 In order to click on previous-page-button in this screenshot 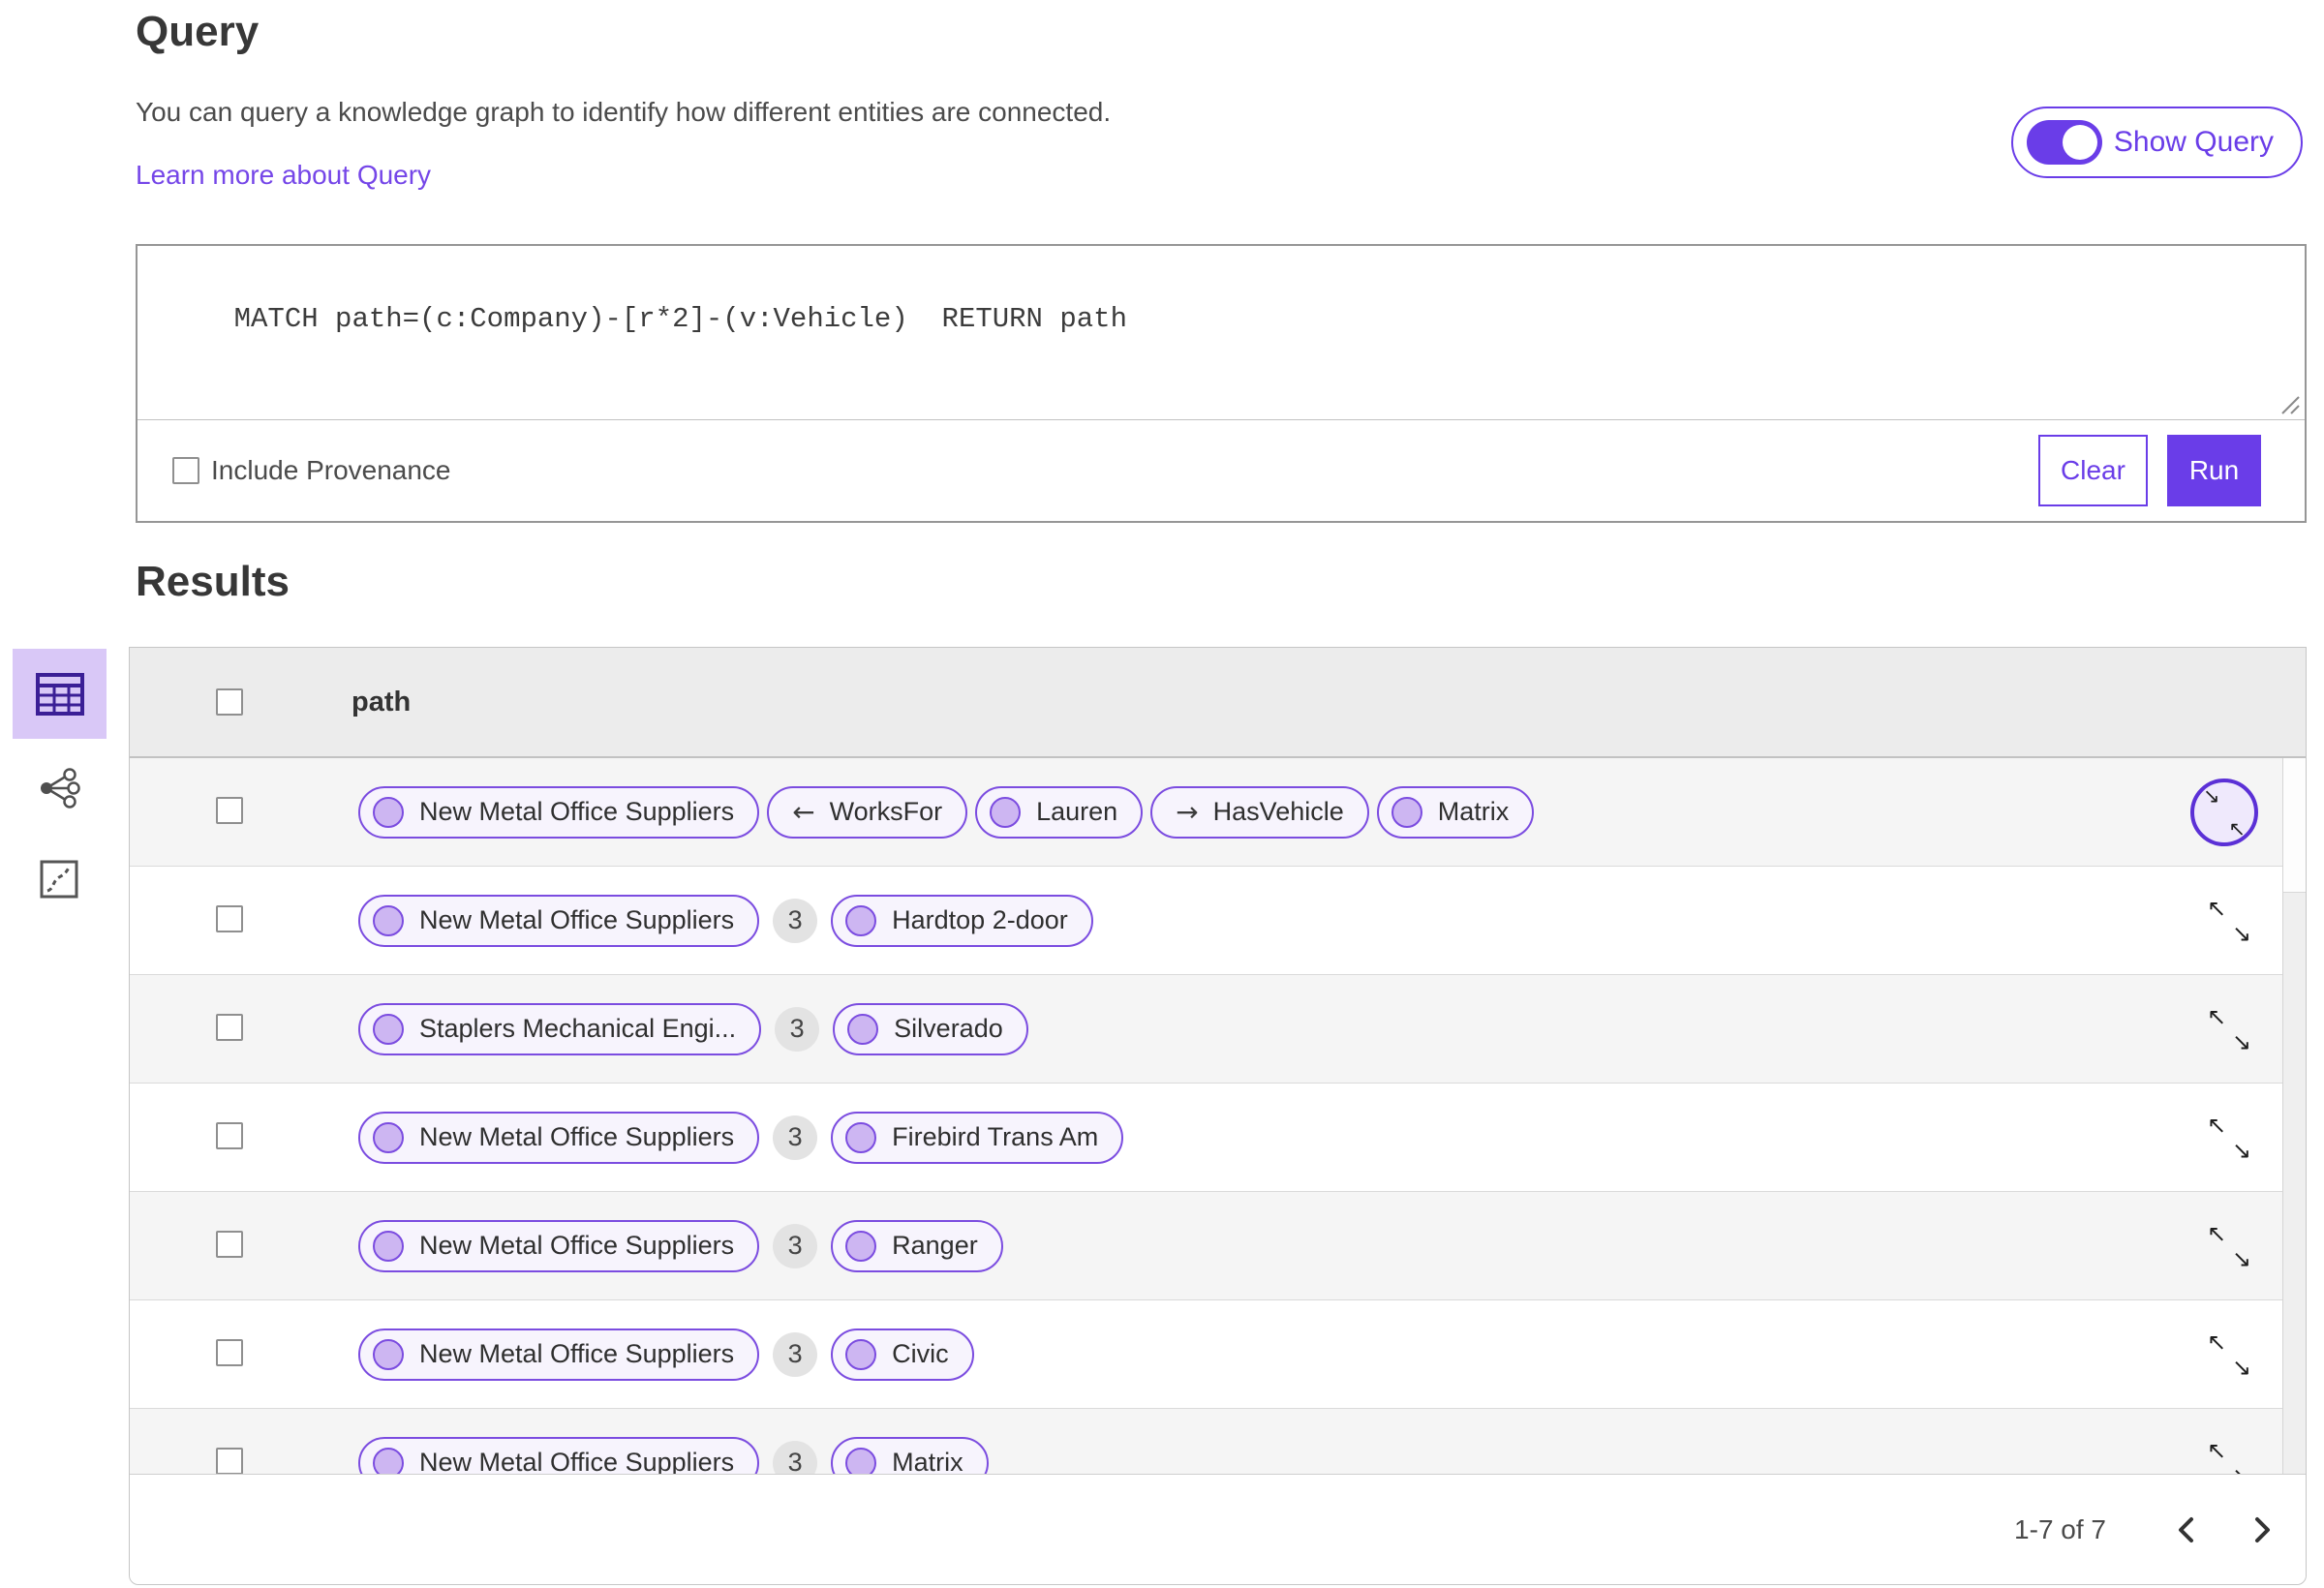, I will do `click(2185, 1530)`.